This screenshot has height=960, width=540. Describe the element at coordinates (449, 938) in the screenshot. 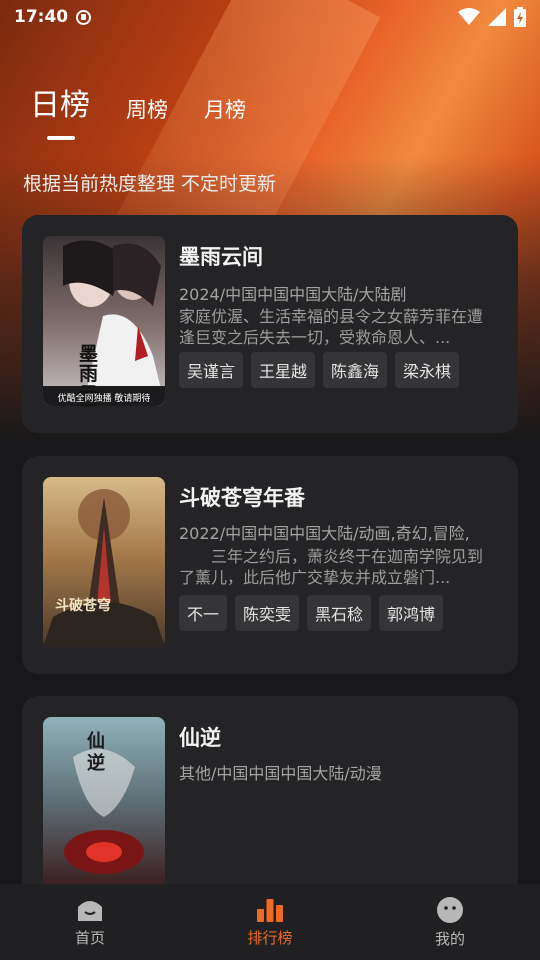

I see `nav-profile-label: 我的` at that location.